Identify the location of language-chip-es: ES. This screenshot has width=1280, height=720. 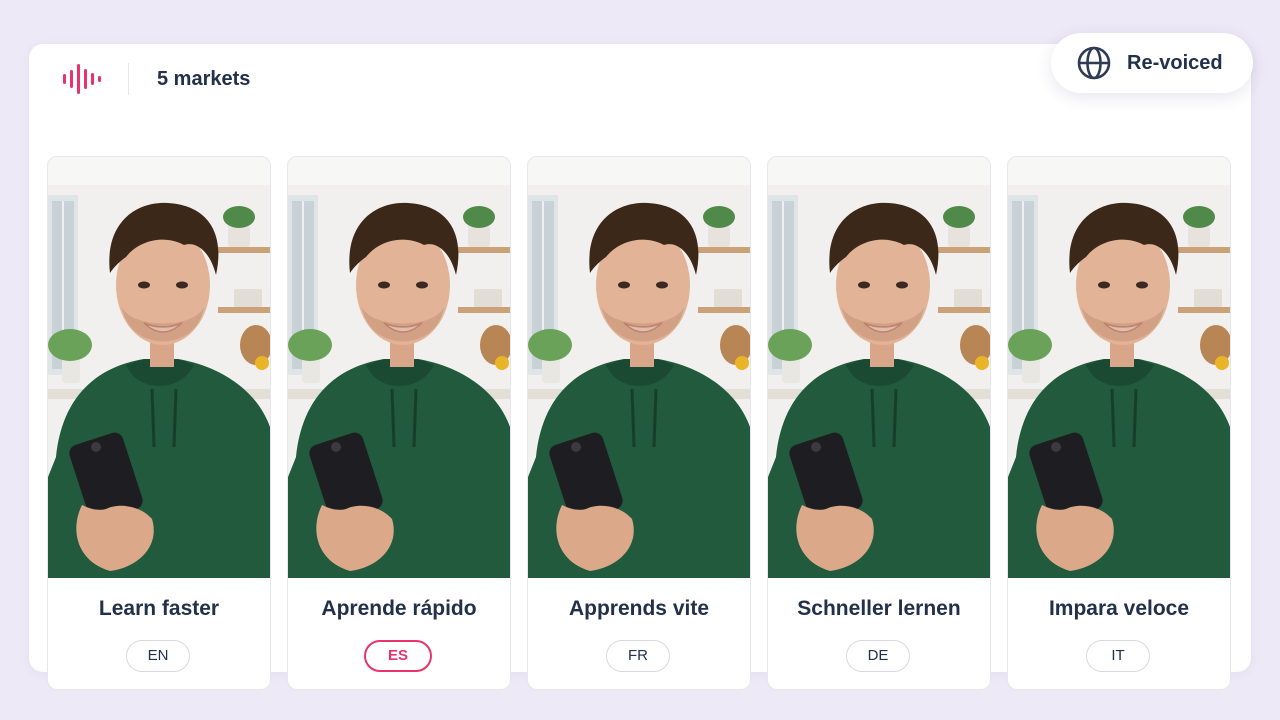
(398, 656).